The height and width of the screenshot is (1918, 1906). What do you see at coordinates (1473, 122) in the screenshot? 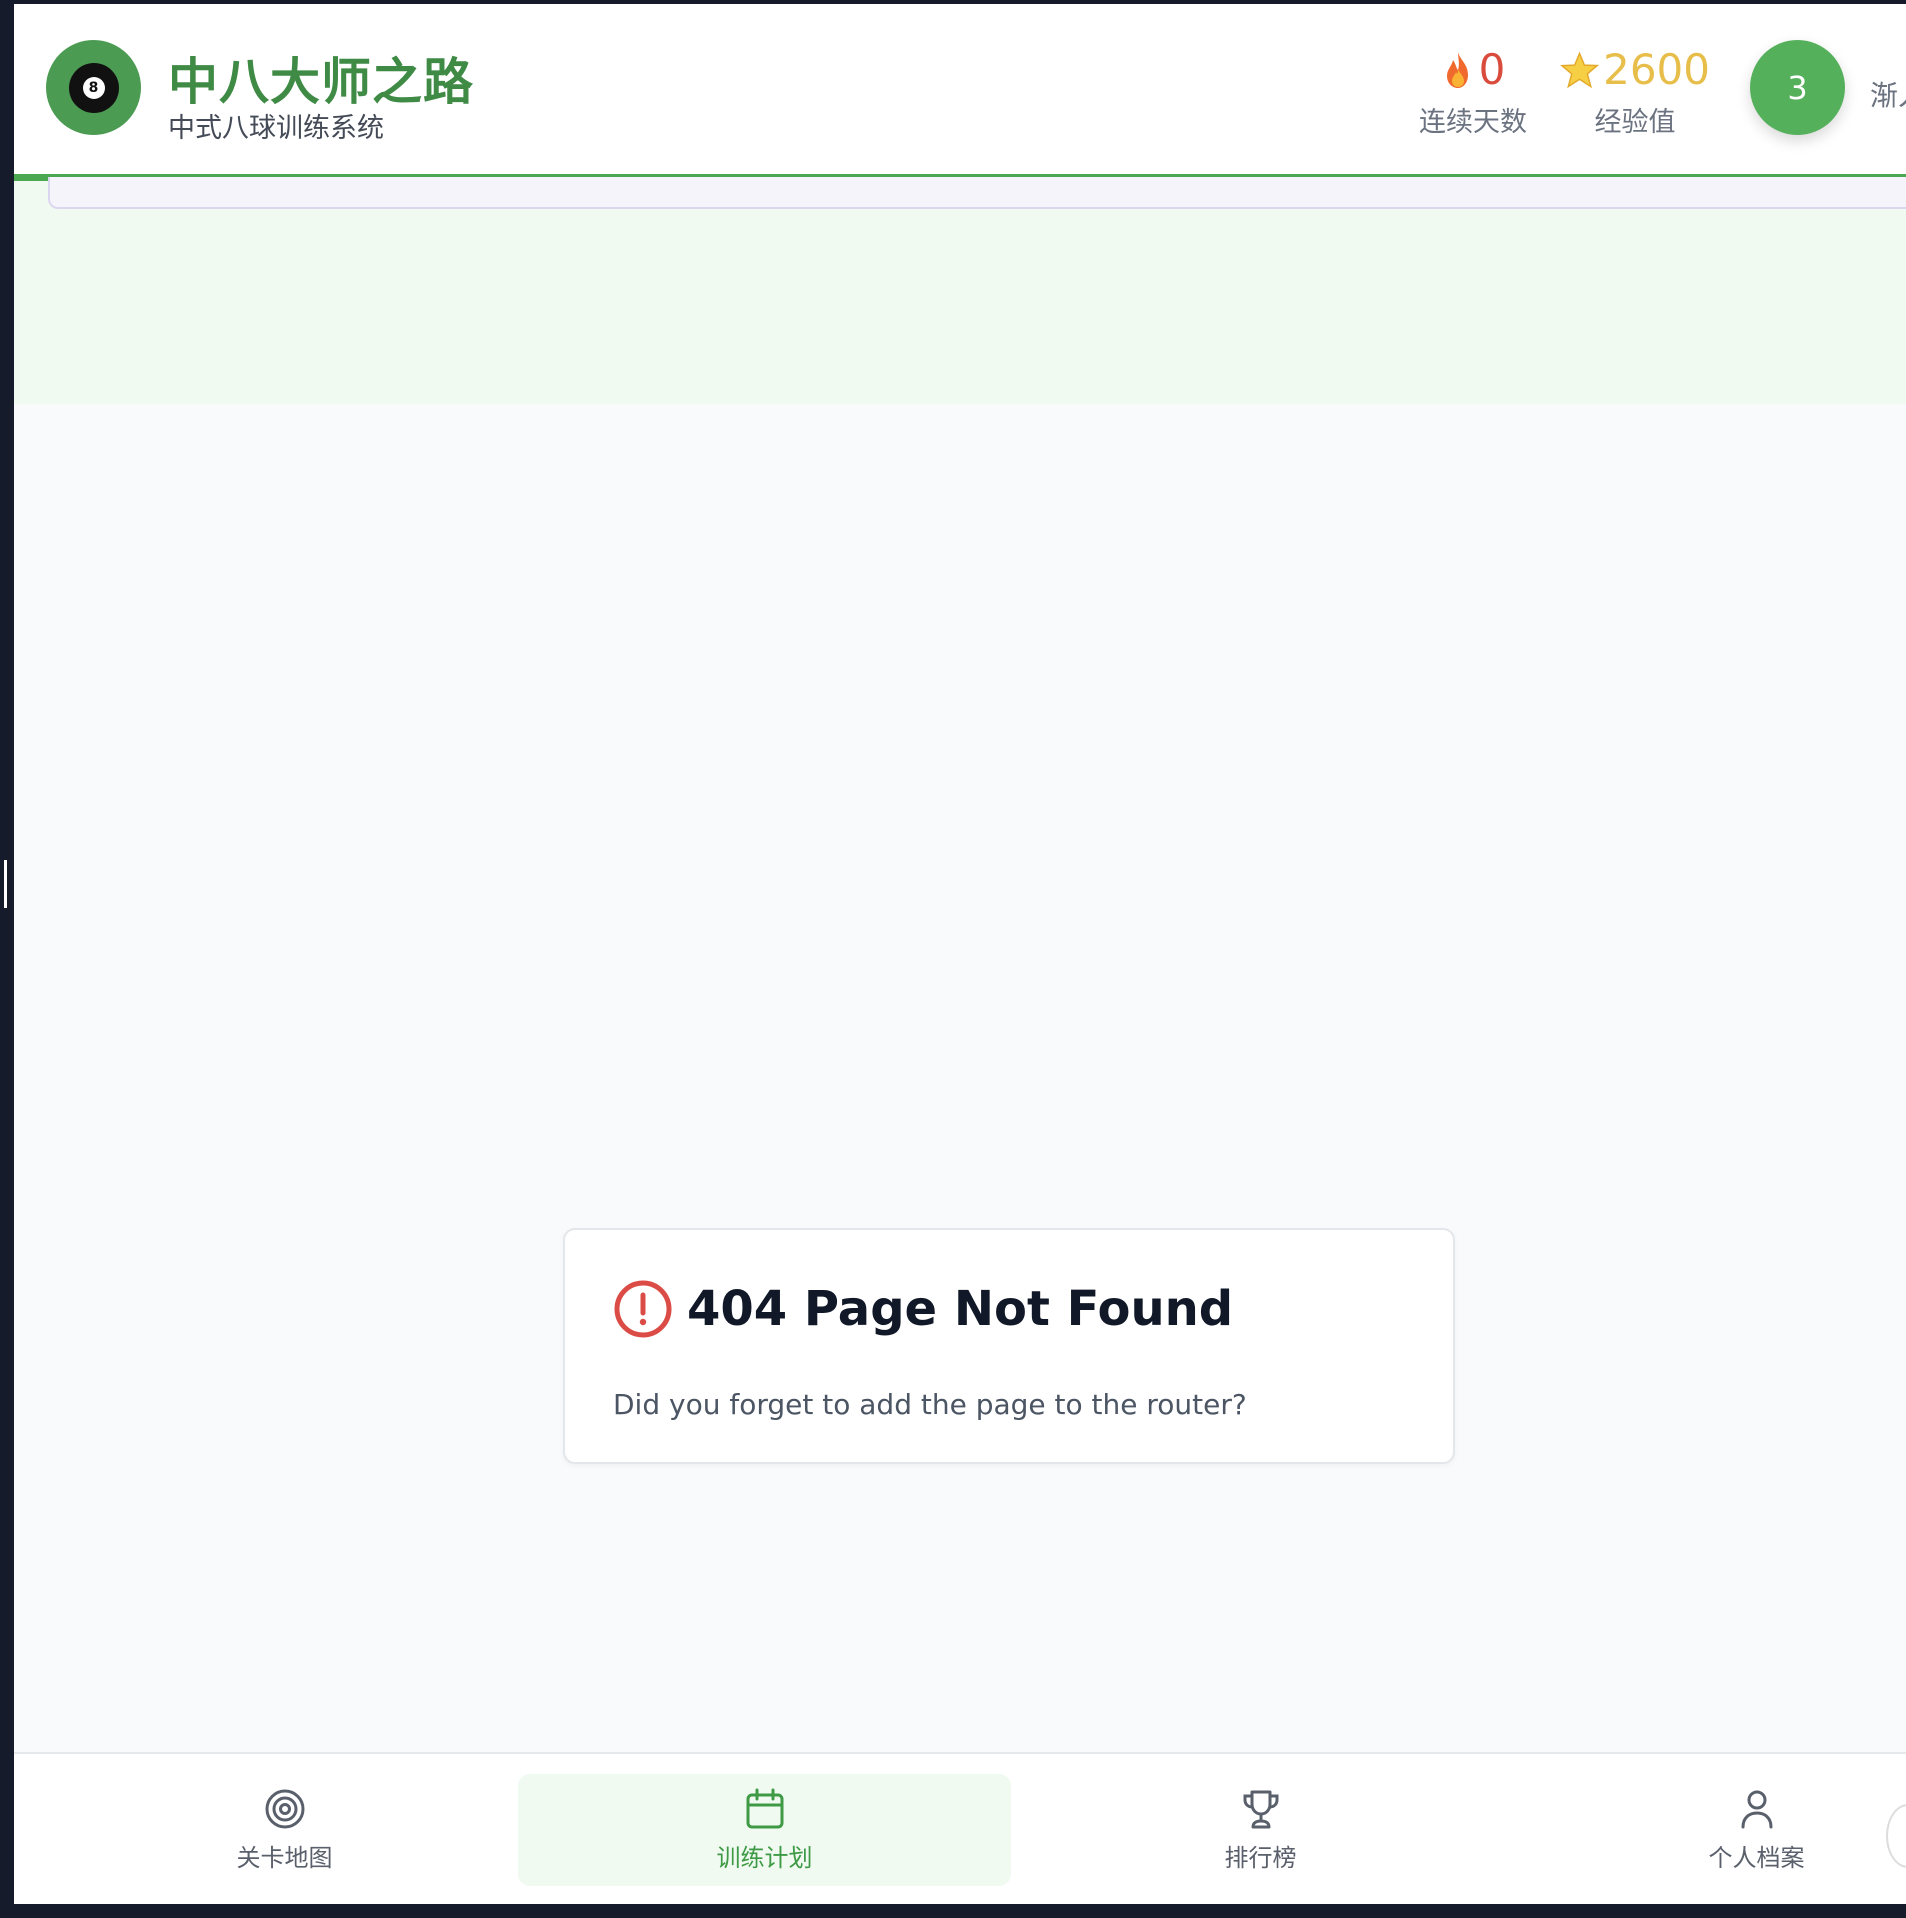
I see `streak-label: 连续天数` at bounding box center [1473, 122].